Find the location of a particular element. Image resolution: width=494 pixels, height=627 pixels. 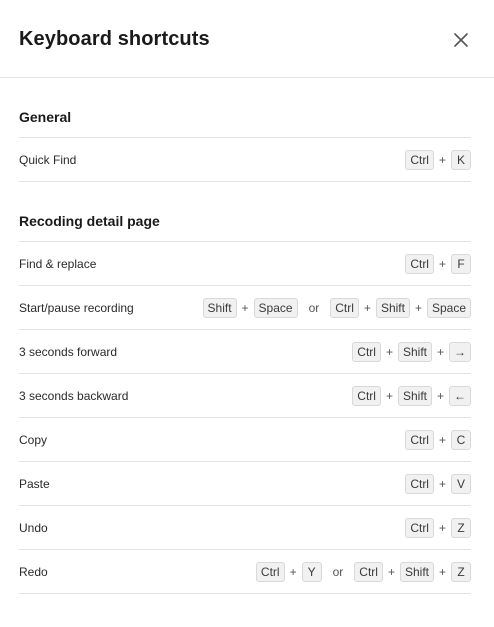

shortcut-label: Start/pause recording is located at coordinates (76, 307).